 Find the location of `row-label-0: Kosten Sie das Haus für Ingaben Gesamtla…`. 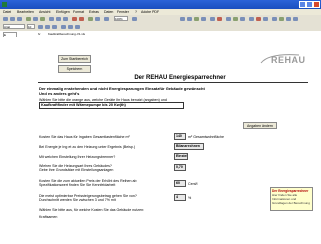

row-label-0: Kosten Sie das Haus für Ingaben Gesamtla… is located at coordinates (84, 137).